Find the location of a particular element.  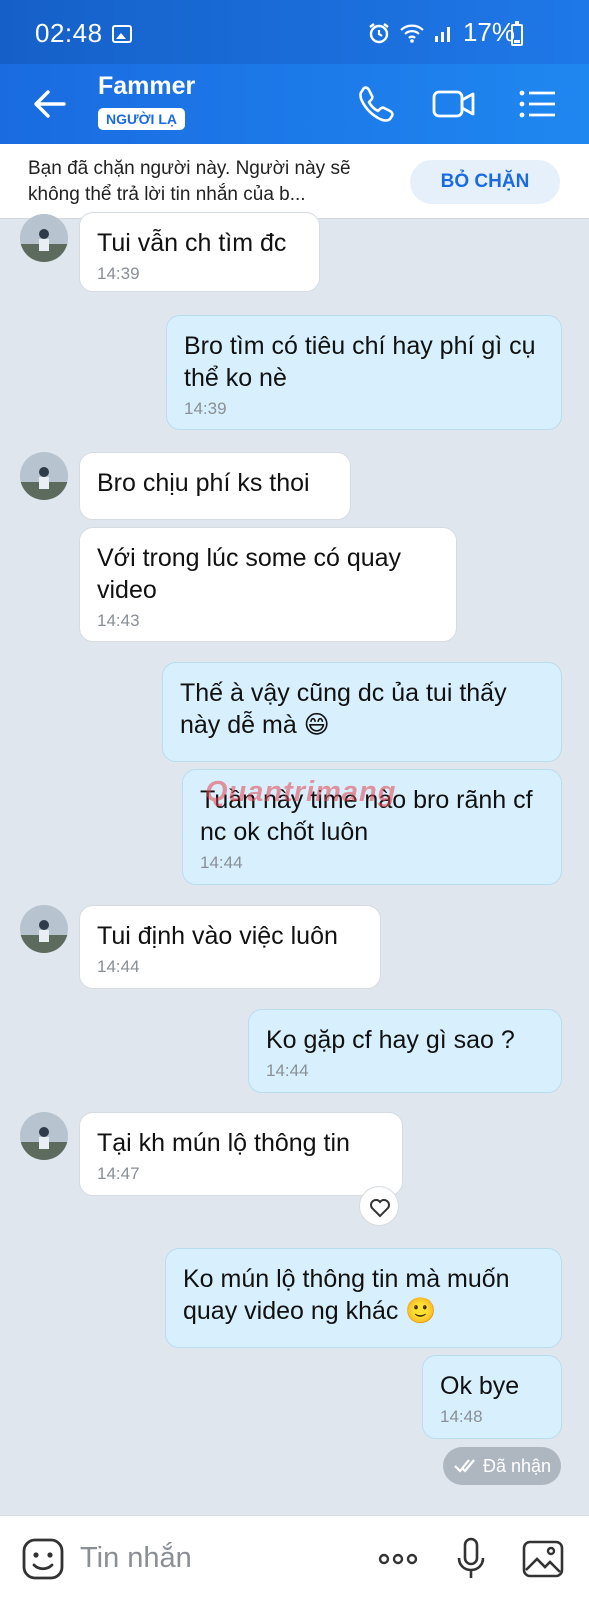

message-text: Với trong lúc some có quay video is located at coordinates (249, 574).